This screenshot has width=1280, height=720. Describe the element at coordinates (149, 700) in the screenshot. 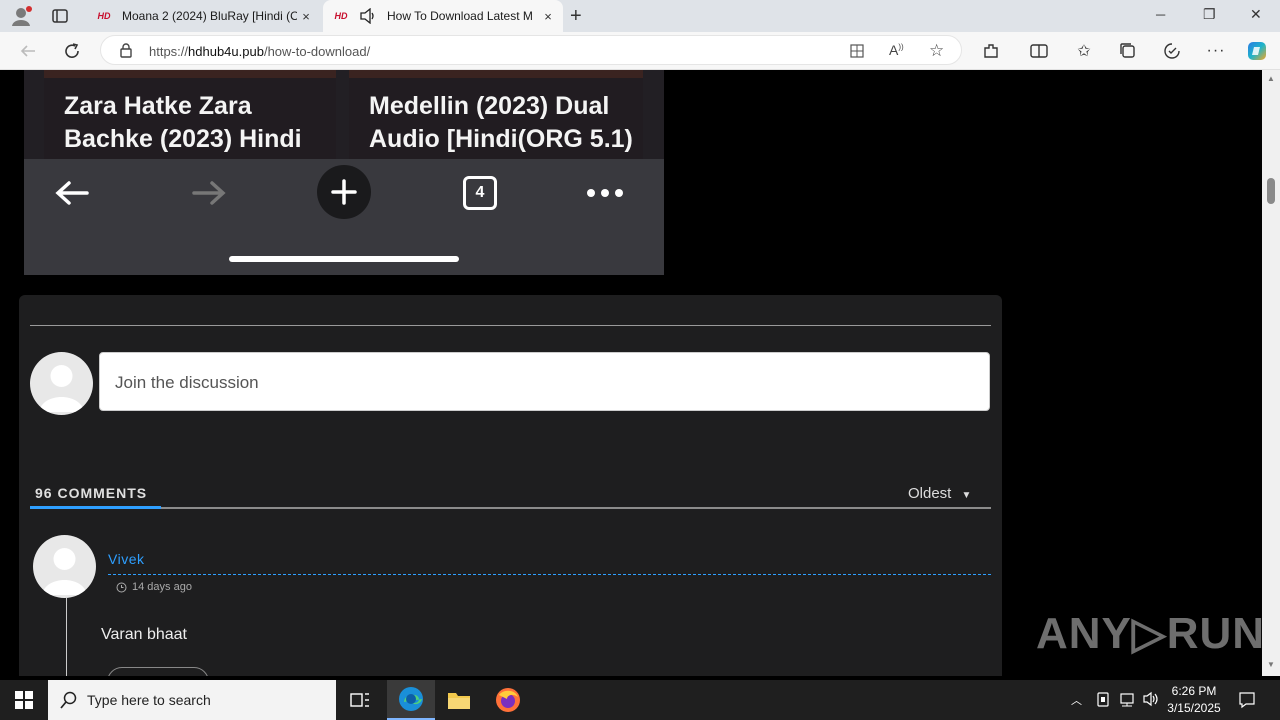

I see `search-placeholder: Type here to search` at that location.